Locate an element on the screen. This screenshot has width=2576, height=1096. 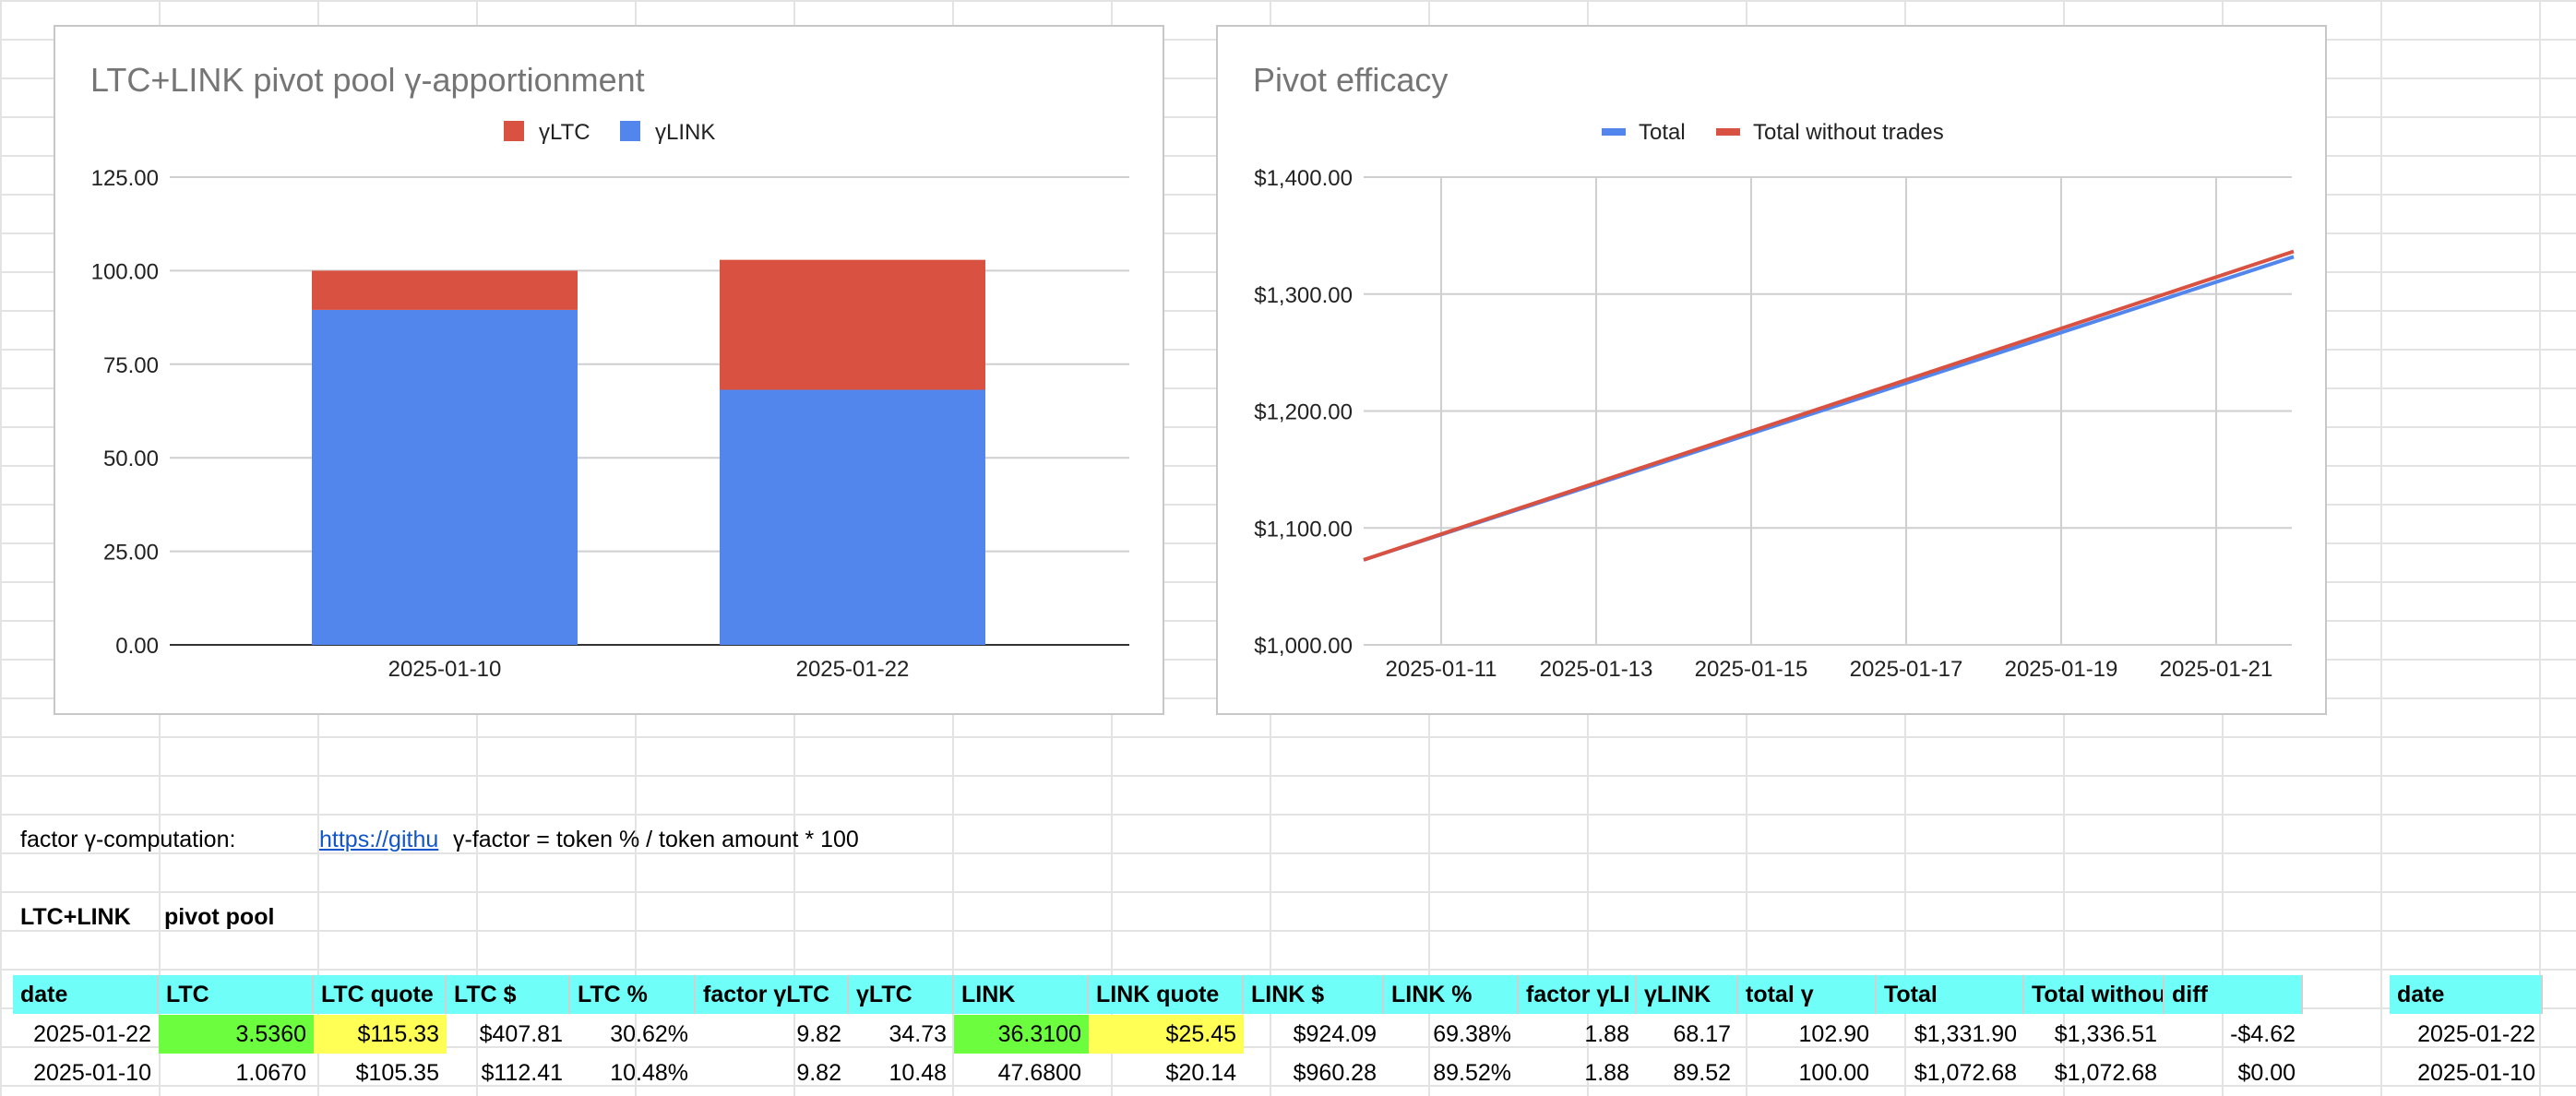
table-cell: $112.41 is located at coordinates (508, 1073).